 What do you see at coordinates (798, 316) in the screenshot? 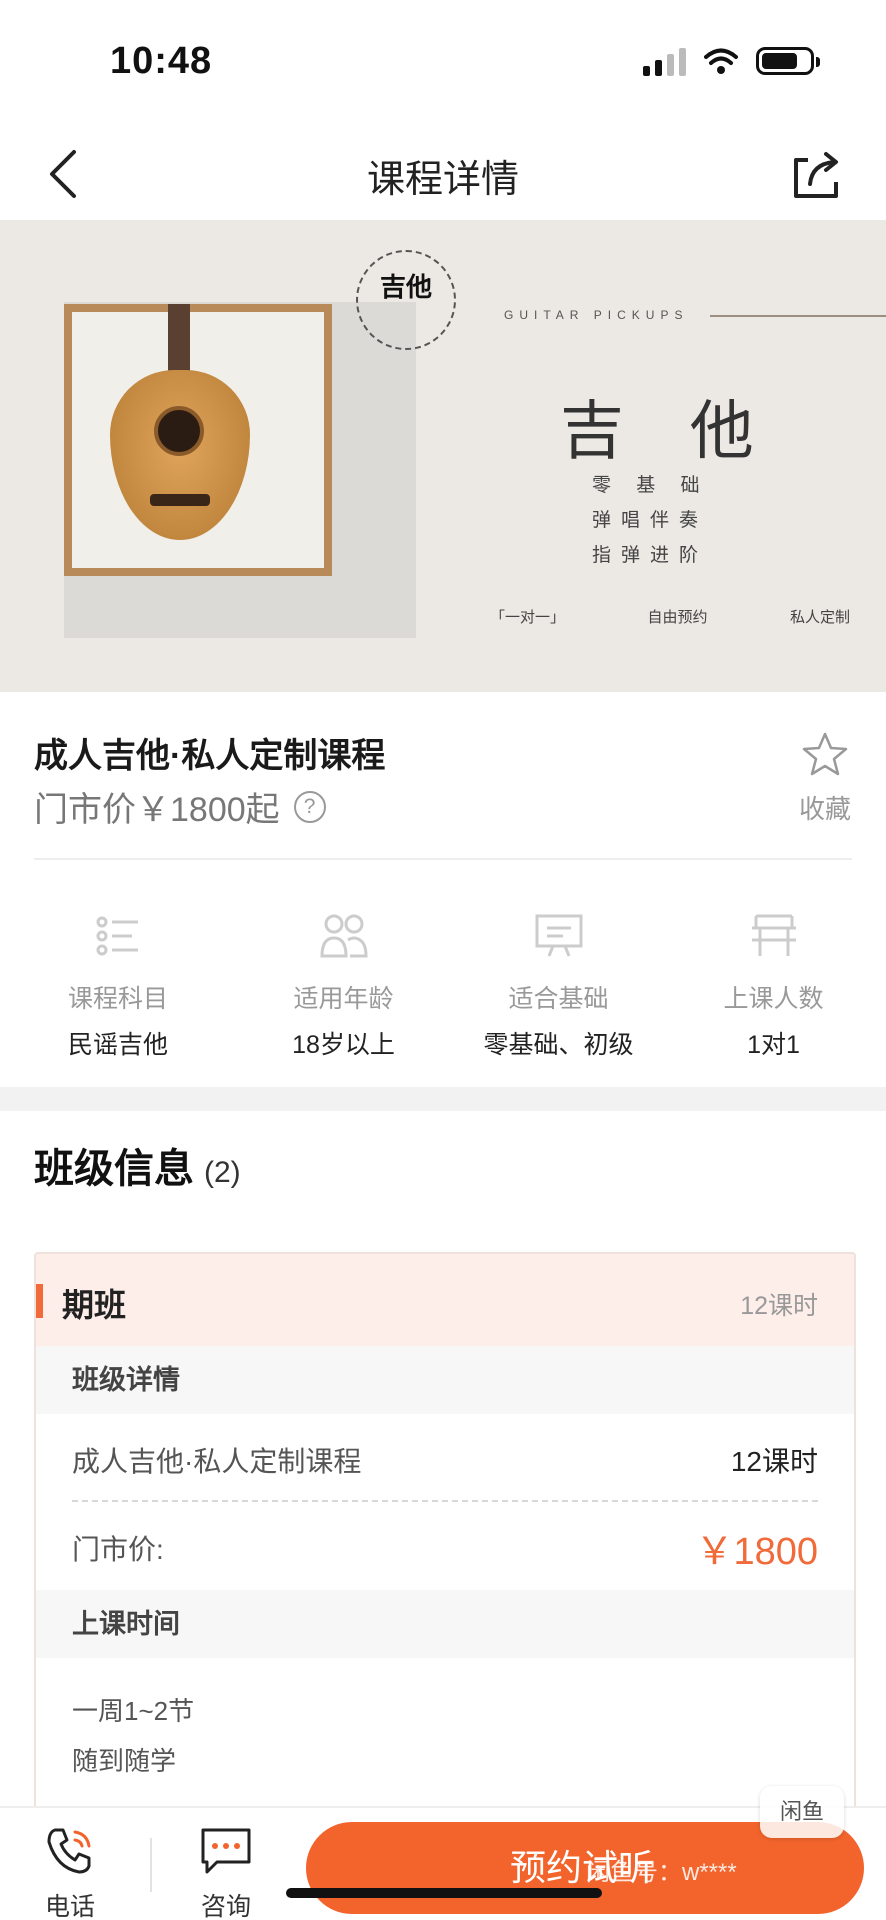
I see `banner-rule` at bounding box center [798, 316].